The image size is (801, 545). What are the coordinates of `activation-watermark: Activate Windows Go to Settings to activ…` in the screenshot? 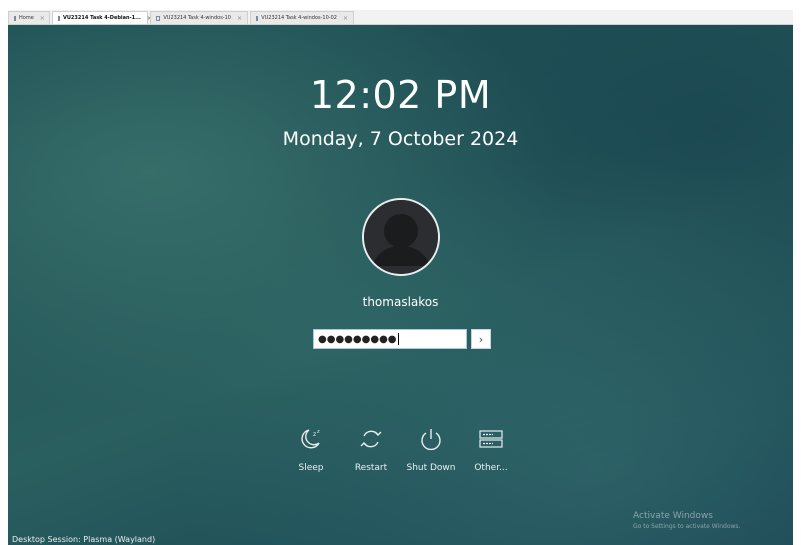 It's located at (686, 520).